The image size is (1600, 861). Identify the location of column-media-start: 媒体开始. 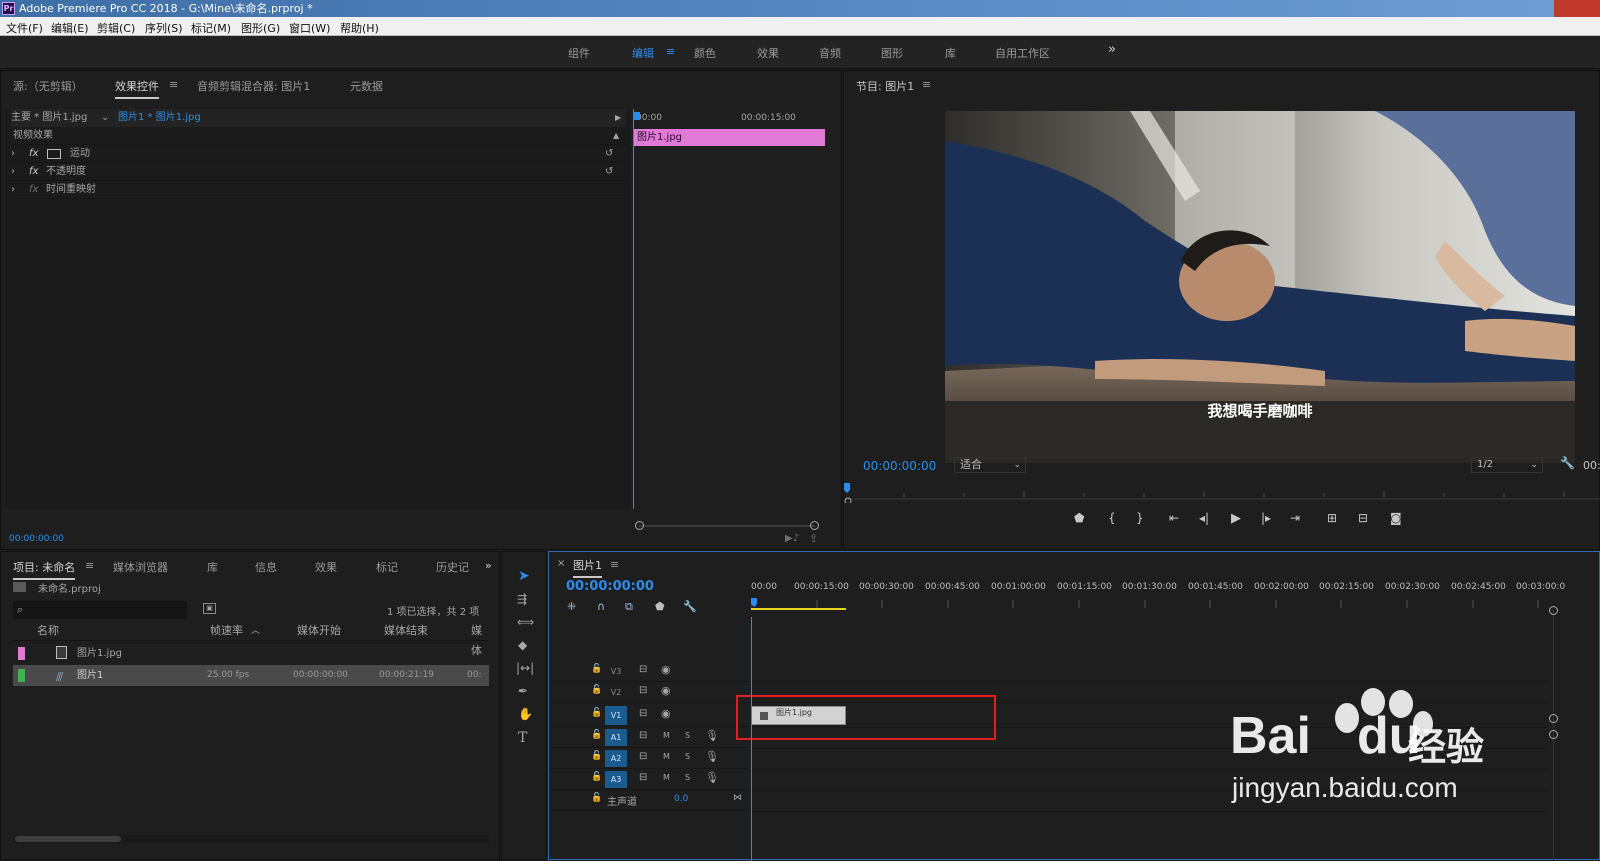
(319, 631).